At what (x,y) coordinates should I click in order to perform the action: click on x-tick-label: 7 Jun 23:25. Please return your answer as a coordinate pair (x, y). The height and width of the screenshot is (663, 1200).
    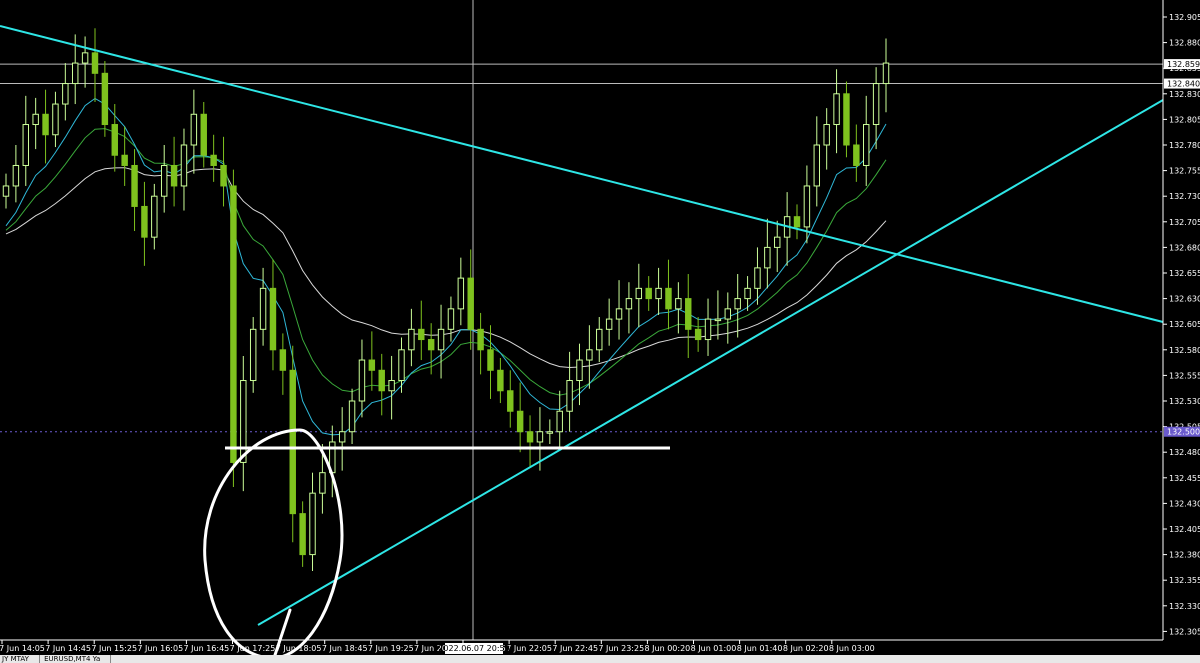
    Looking at the image, I should click on (621, 648).